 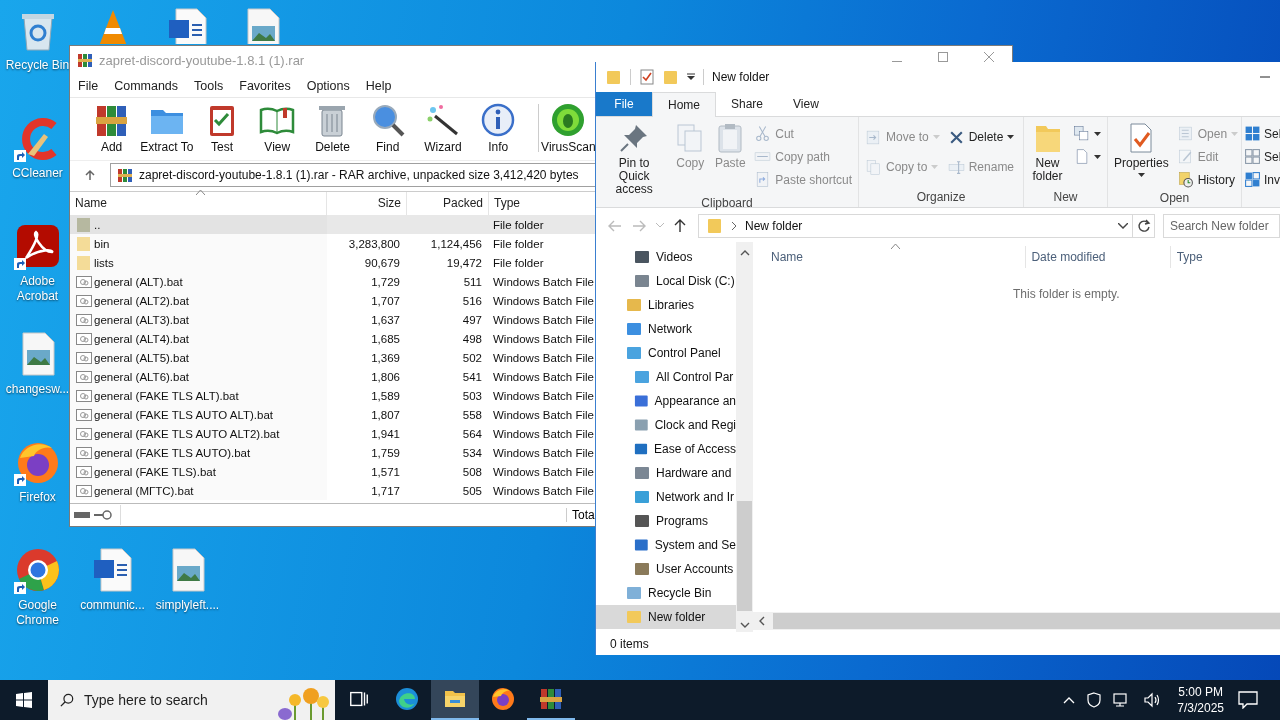 I want to click on file-row: general (FAKE TLS AUTO ALT2).bat 1,941 564 Windows Batch File, so click(x=333, y=433).